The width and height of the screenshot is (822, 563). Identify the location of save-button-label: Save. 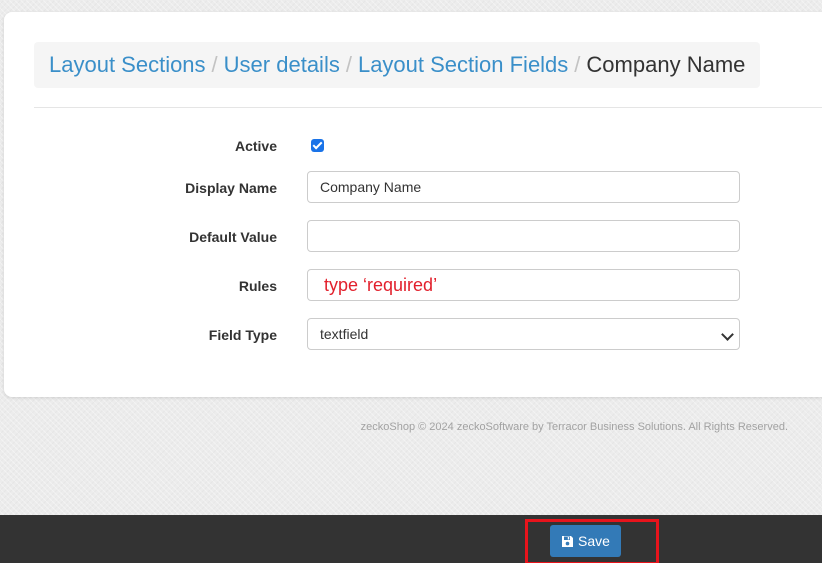
(594, 541).